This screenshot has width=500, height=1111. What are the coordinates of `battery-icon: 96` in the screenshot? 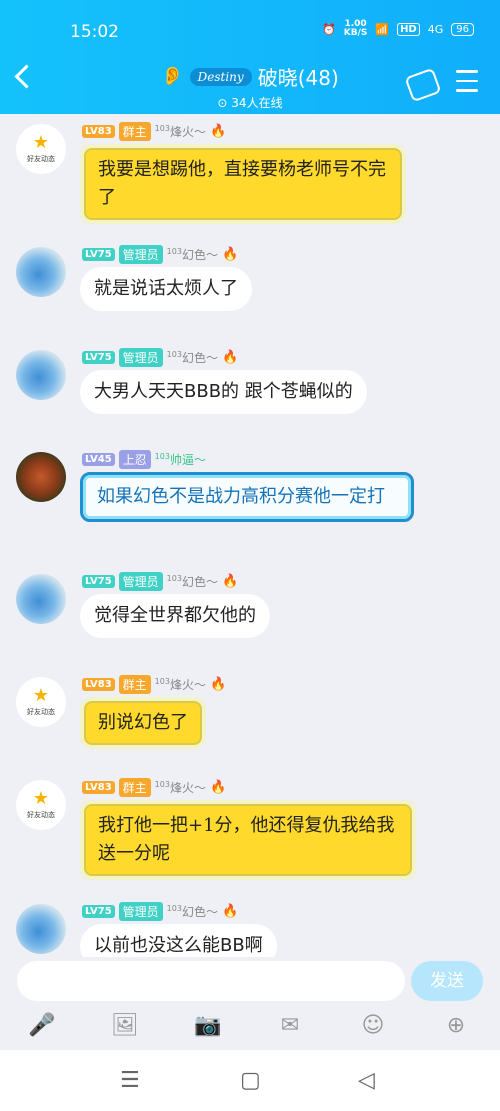 It's located at (462, 29).